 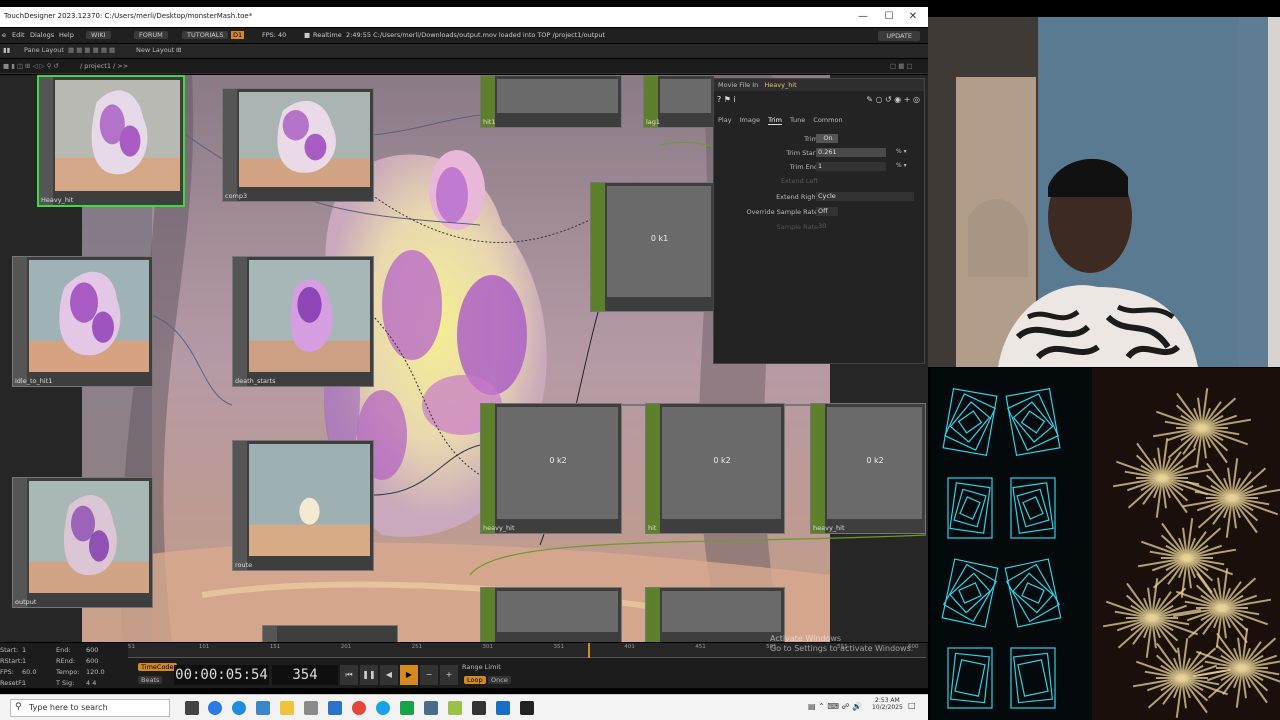 I want to click on chrome-icon, so click(x=359, y=708).